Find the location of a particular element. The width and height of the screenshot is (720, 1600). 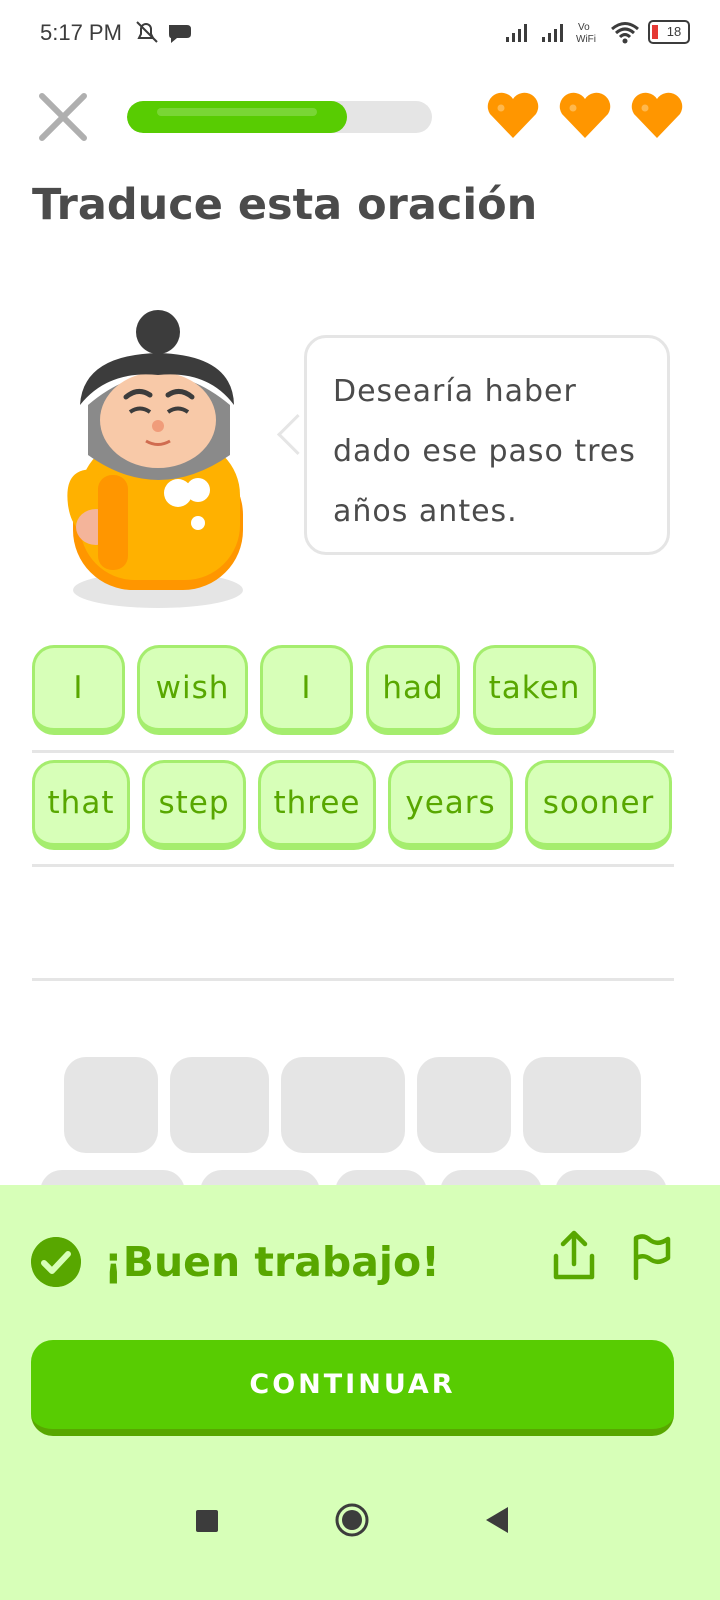

home-icon is located at coordinates (352, 1520).